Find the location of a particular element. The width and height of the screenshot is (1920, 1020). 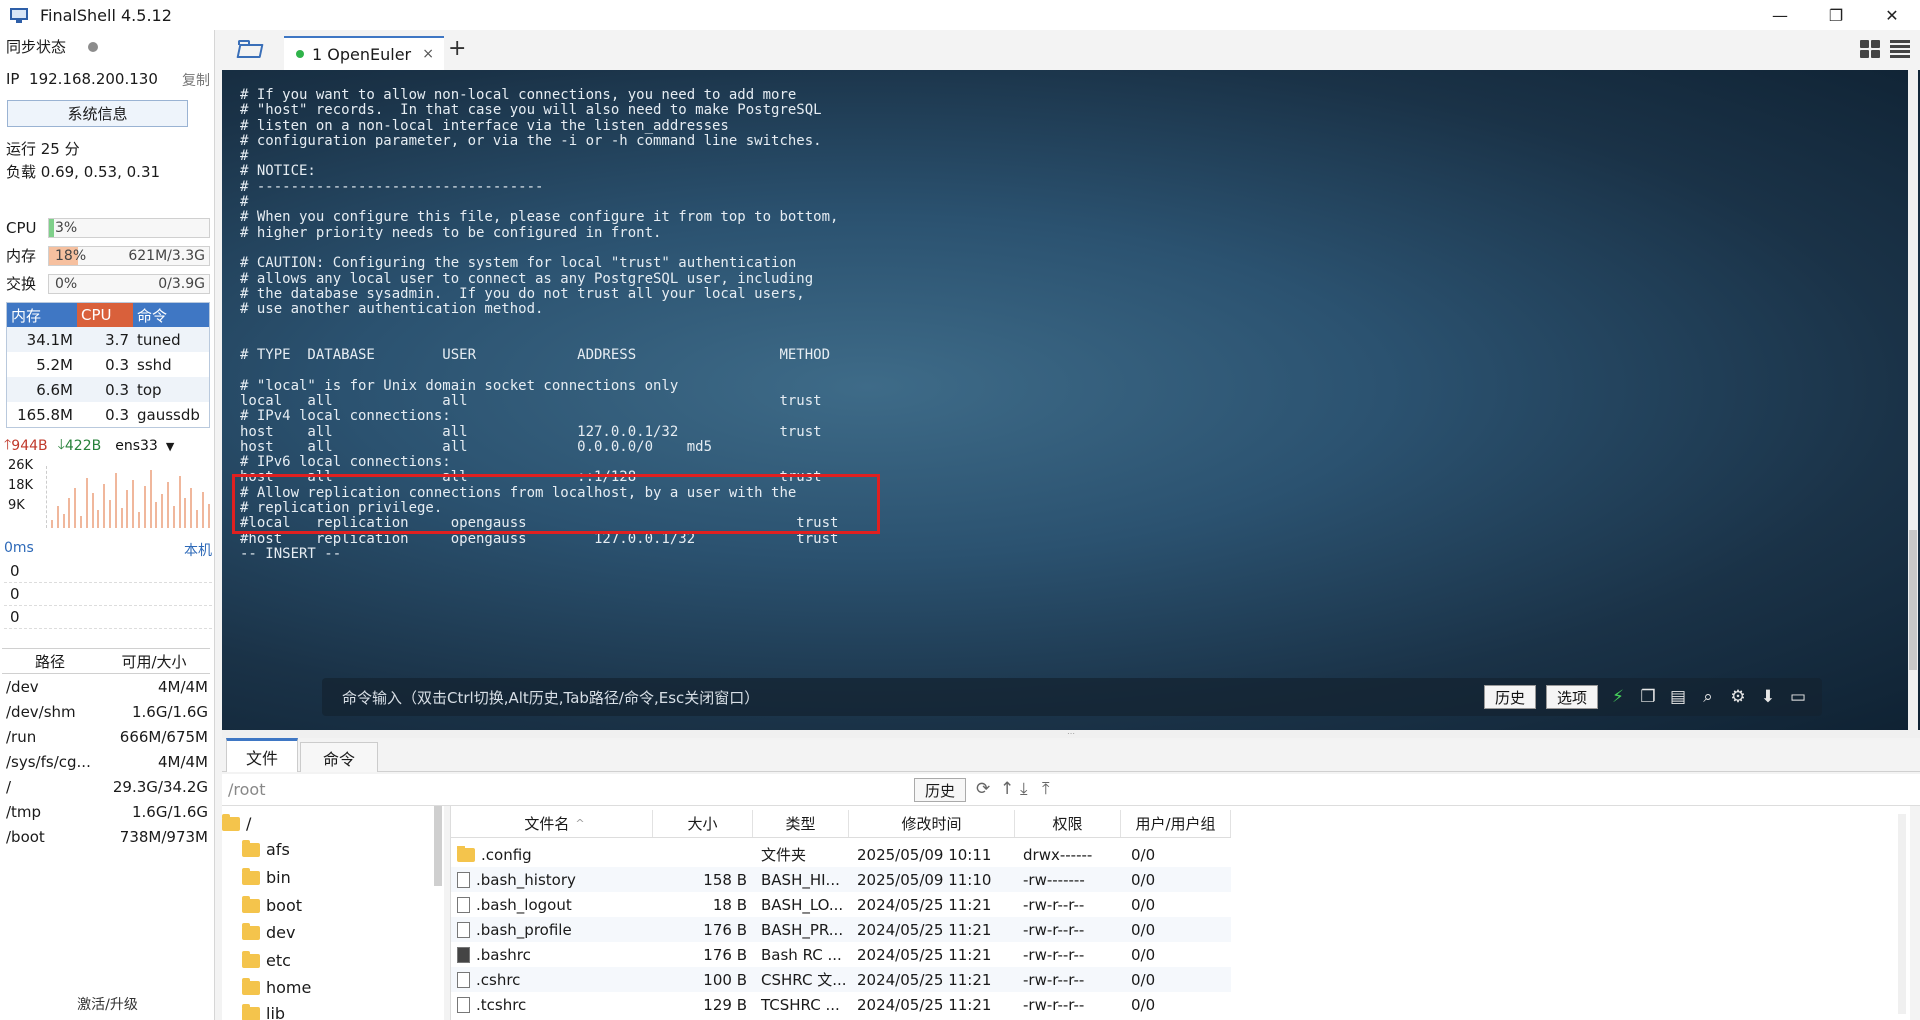

menu-icon is located at coordinates (1900, 49).